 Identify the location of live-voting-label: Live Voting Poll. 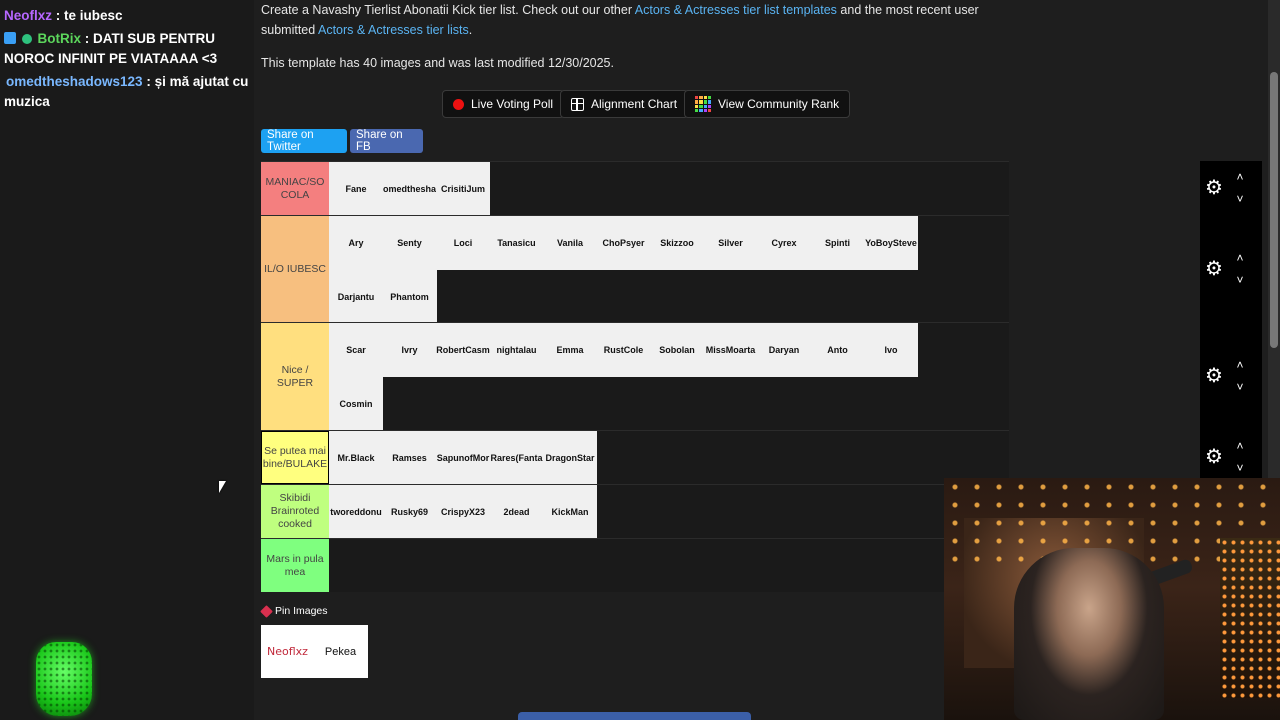
(512, 104).